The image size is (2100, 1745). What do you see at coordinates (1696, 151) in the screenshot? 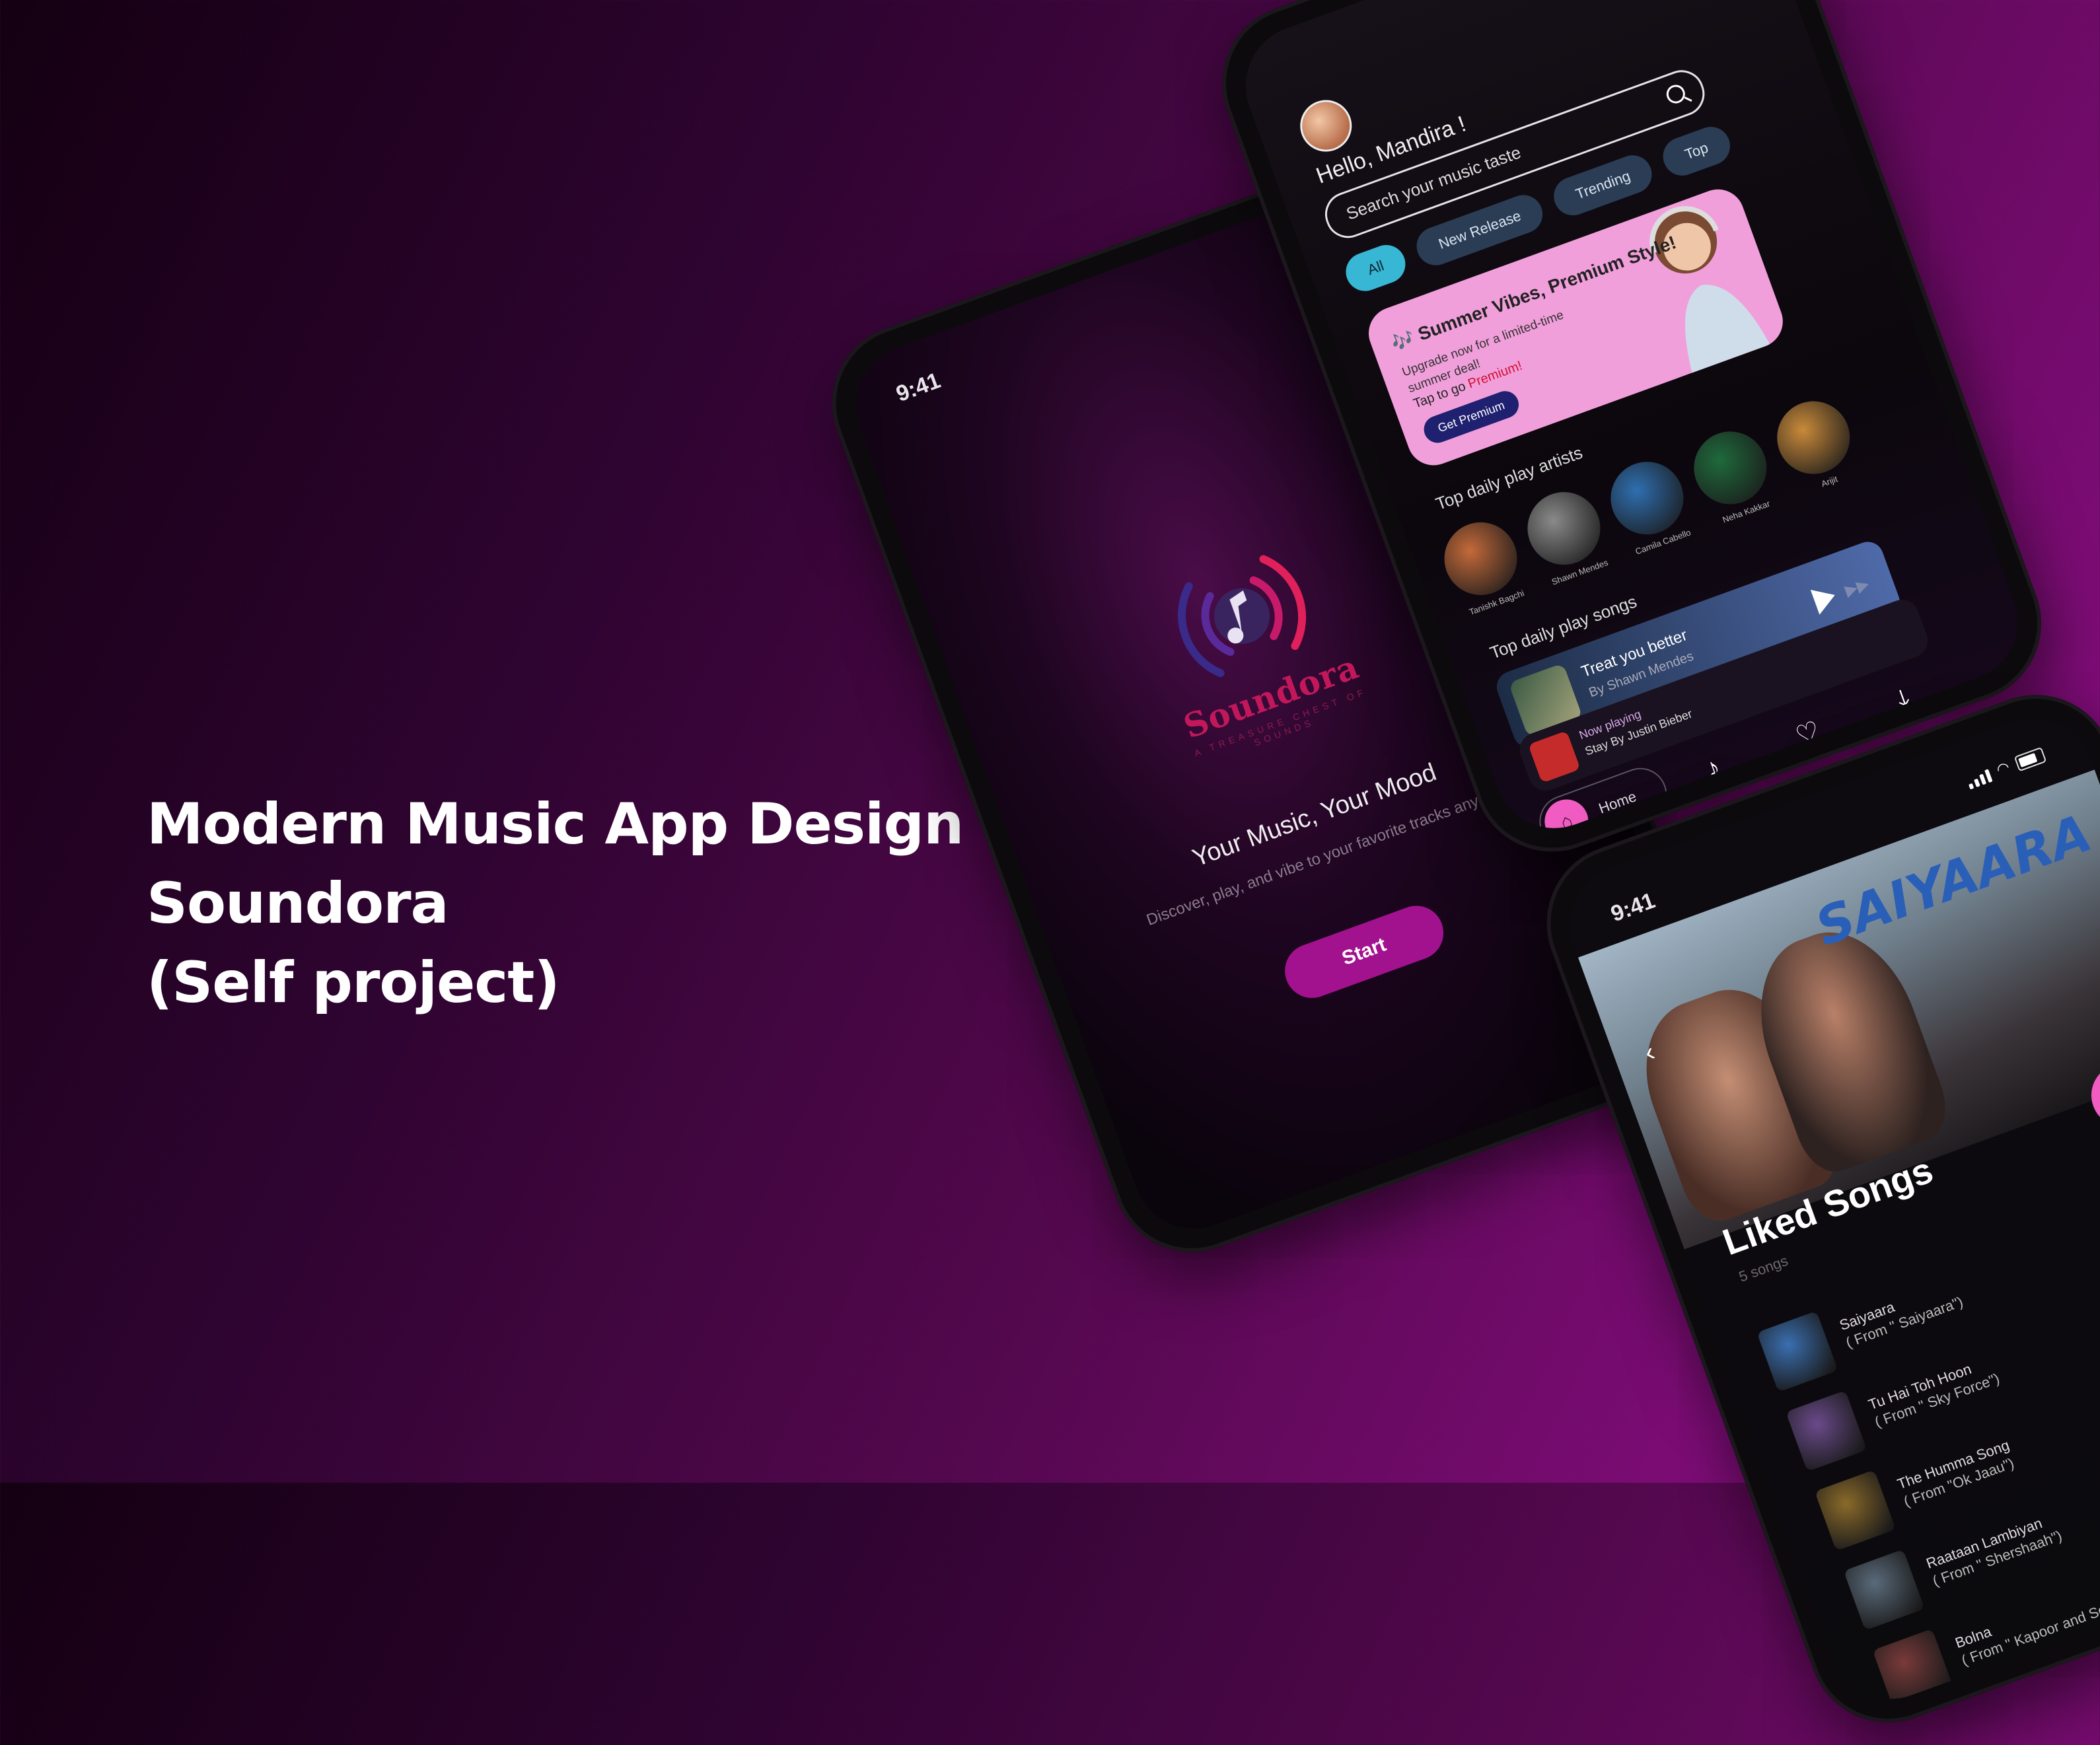
I see `chip-top: Top` at bounding box center [1696, 151].